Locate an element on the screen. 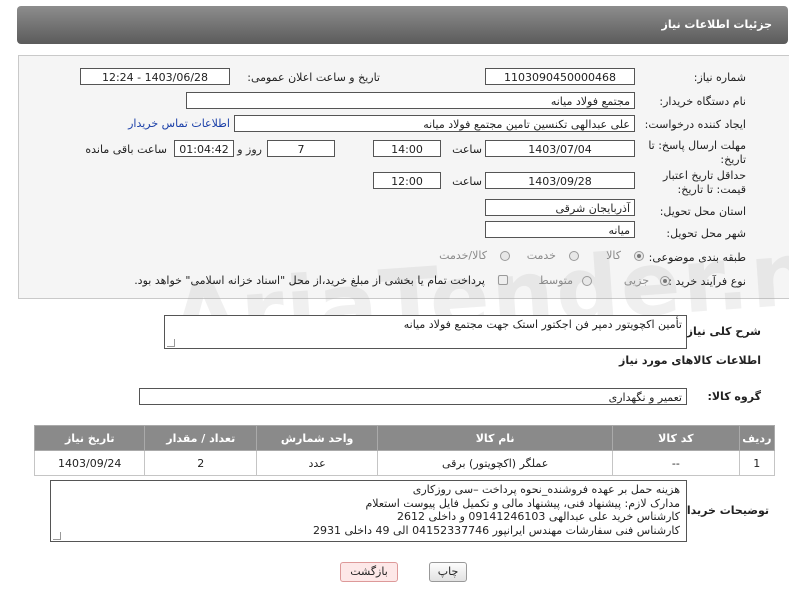 This screenshot has width=789, height=598. category-both-label: کالا/خدمت is located at coordinates (463, 255).